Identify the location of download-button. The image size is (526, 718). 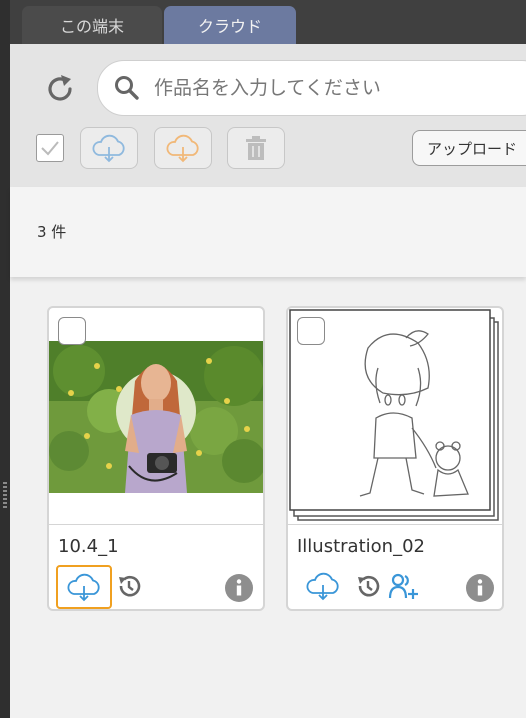
(109, 148).